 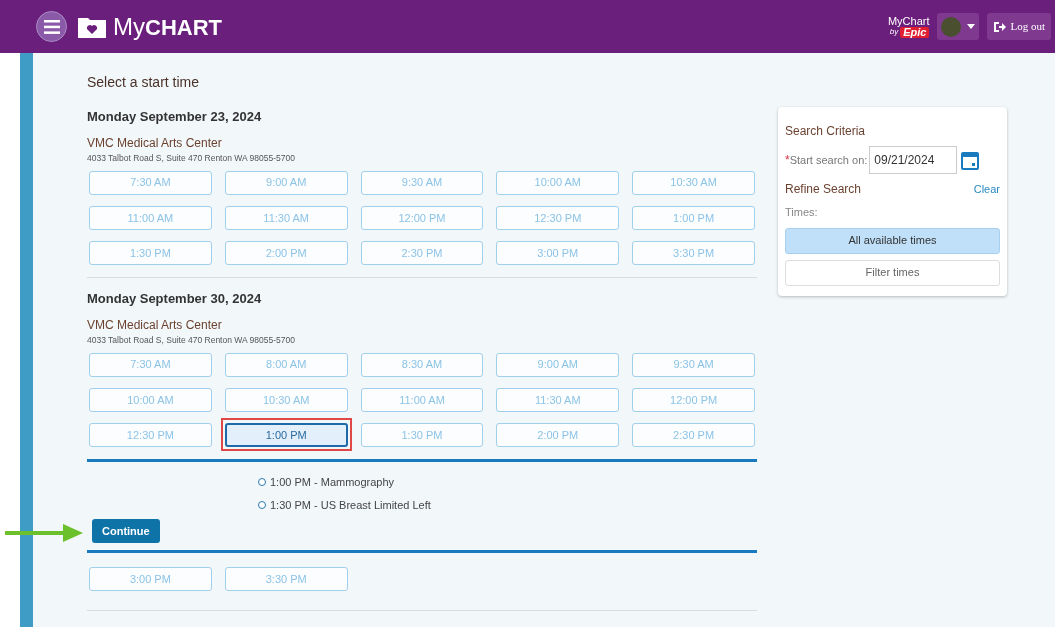 What do you see at coordinates (828, 160) in the screenshot?
I see `field-label: Start search on:` at bounding box center [828, 160].